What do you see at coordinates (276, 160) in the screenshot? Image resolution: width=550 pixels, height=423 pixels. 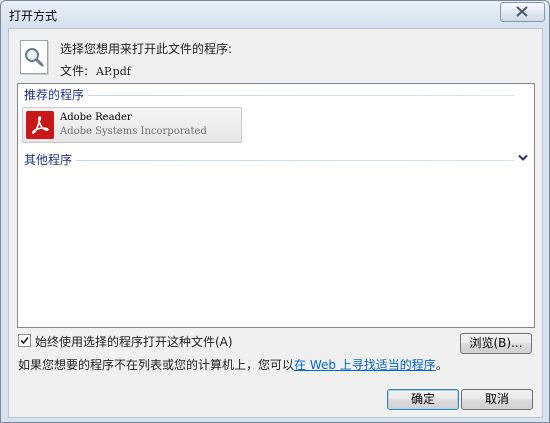 I see `other-programs-header: 其他程序` at bounding box center [276, 160].